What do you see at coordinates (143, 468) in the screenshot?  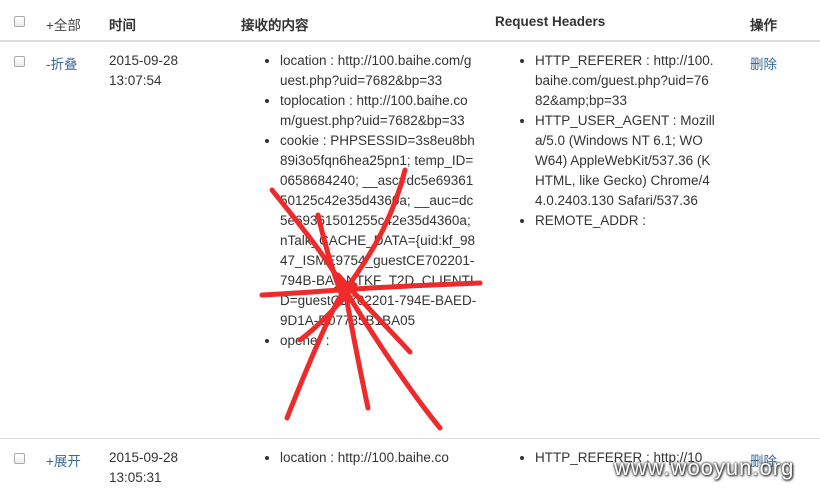 I see `timestamp: 2015-09-28 13:05:31` at bounding box center [143, 468].